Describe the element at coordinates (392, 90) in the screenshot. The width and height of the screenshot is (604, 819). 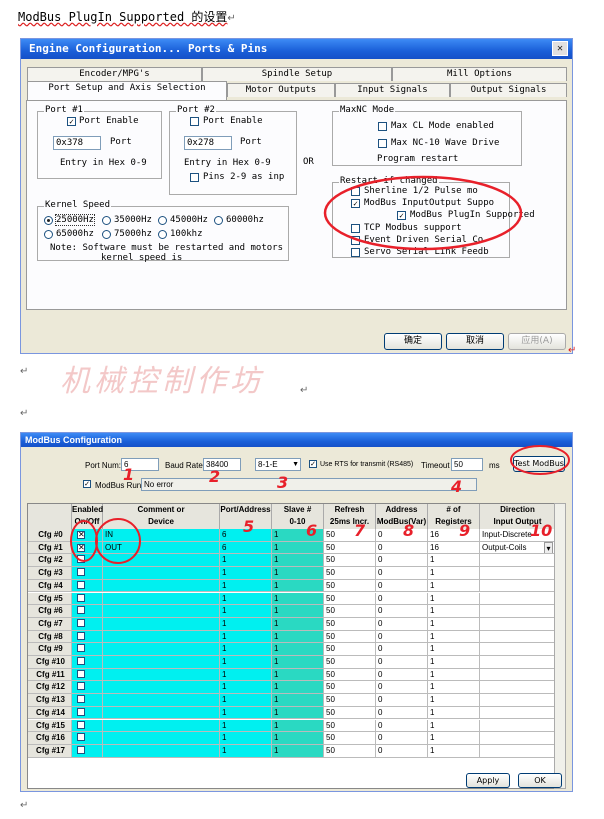
I see `tab-input-signals: Input Signals` at that location.